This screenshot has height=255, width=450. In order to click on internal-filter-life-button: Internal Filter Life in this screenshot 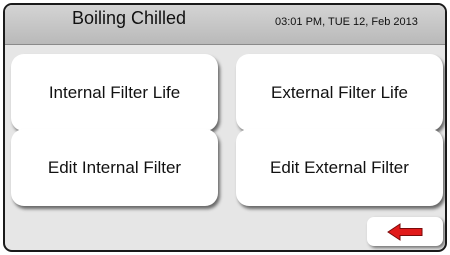, I will do `click(114, 92)`.